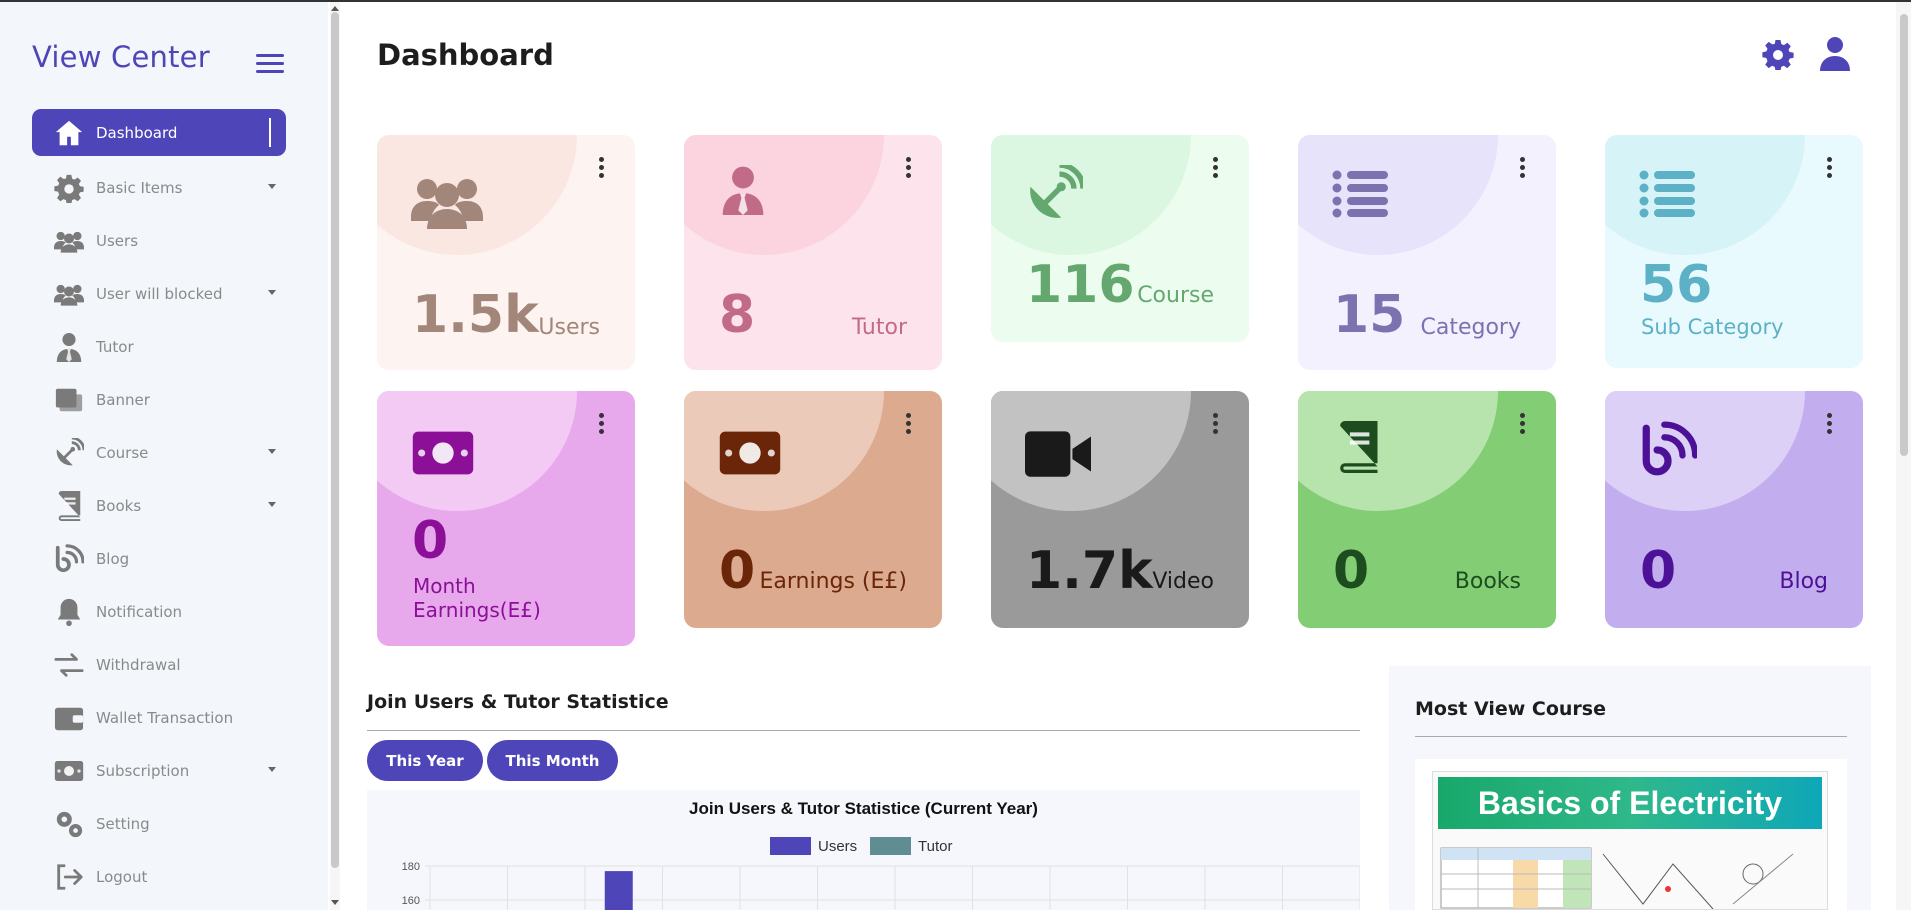 The width and height of the screenshot is (1911, 910). Describe the element at coordinates (69, 400) in the screenshot. I see `banner-icon` at that location.